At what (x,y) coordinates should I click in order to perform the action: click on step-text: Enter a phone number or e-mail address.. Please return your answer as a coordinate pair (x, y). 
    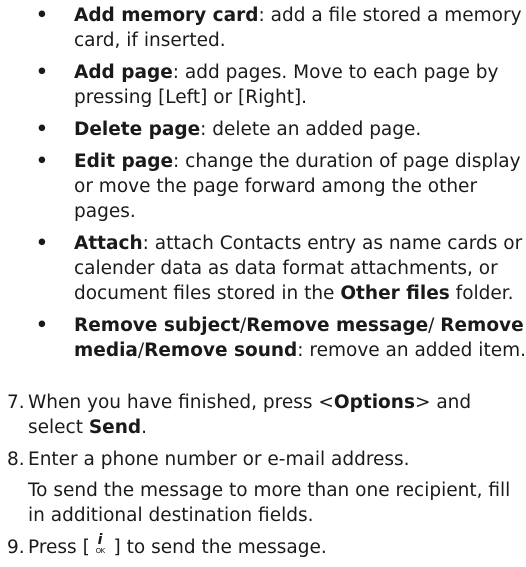
    Looking at the image, I should click on (277, 459).